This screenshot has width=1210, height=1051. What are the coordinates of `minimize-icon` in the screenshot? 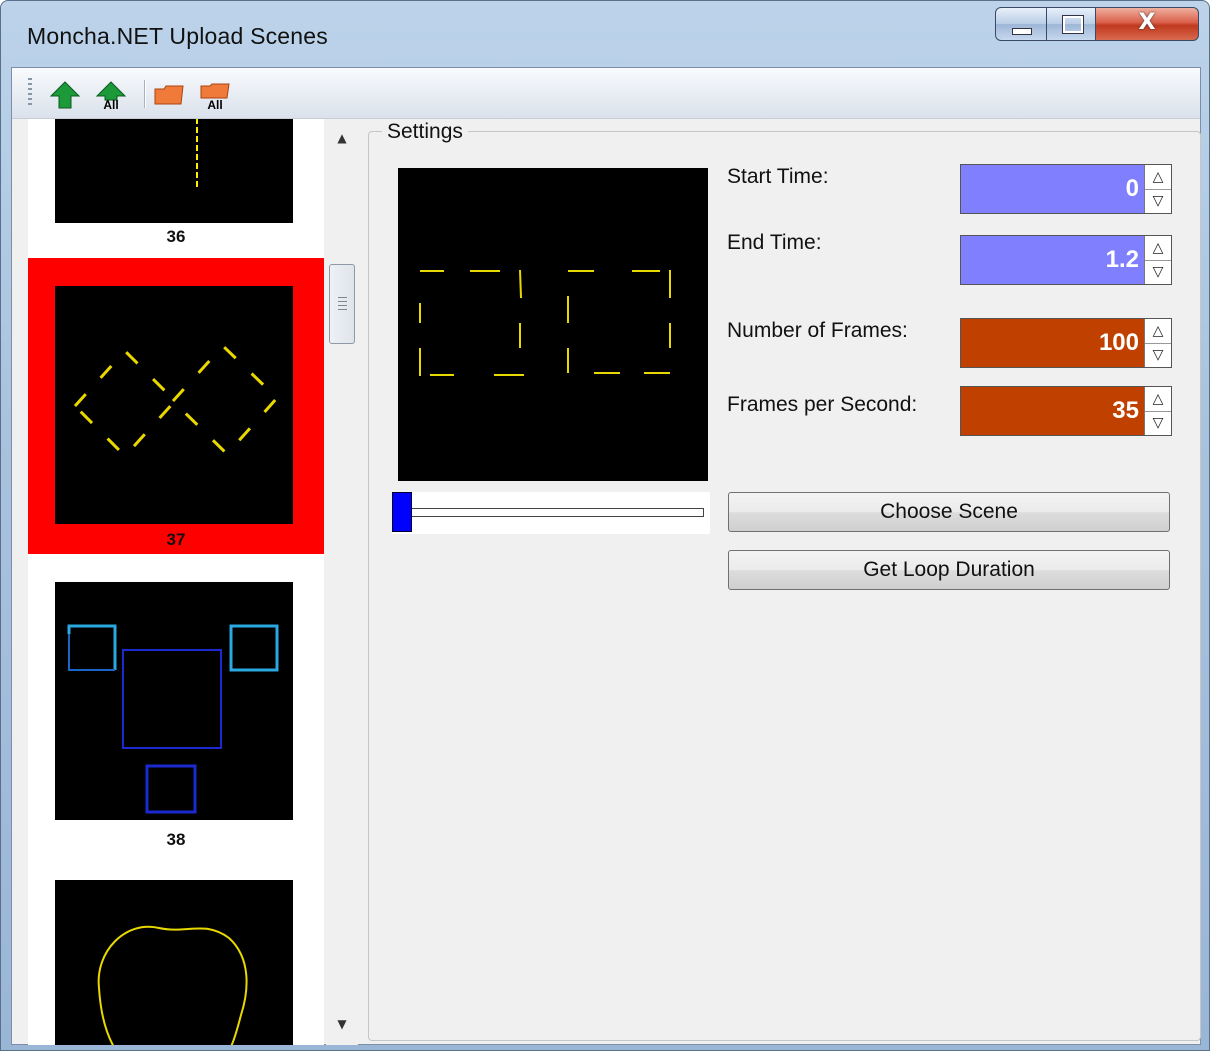 It's located at (1022, 31).